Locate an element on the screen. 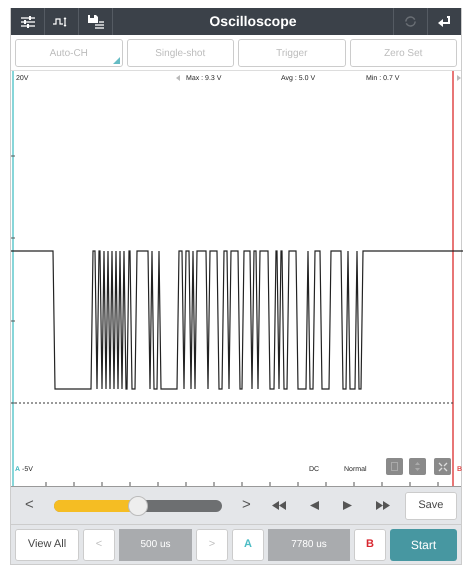 Image resolution: width=471 pixels, height=576 pixels. save-list-icon is located at coordinates (96, 21).